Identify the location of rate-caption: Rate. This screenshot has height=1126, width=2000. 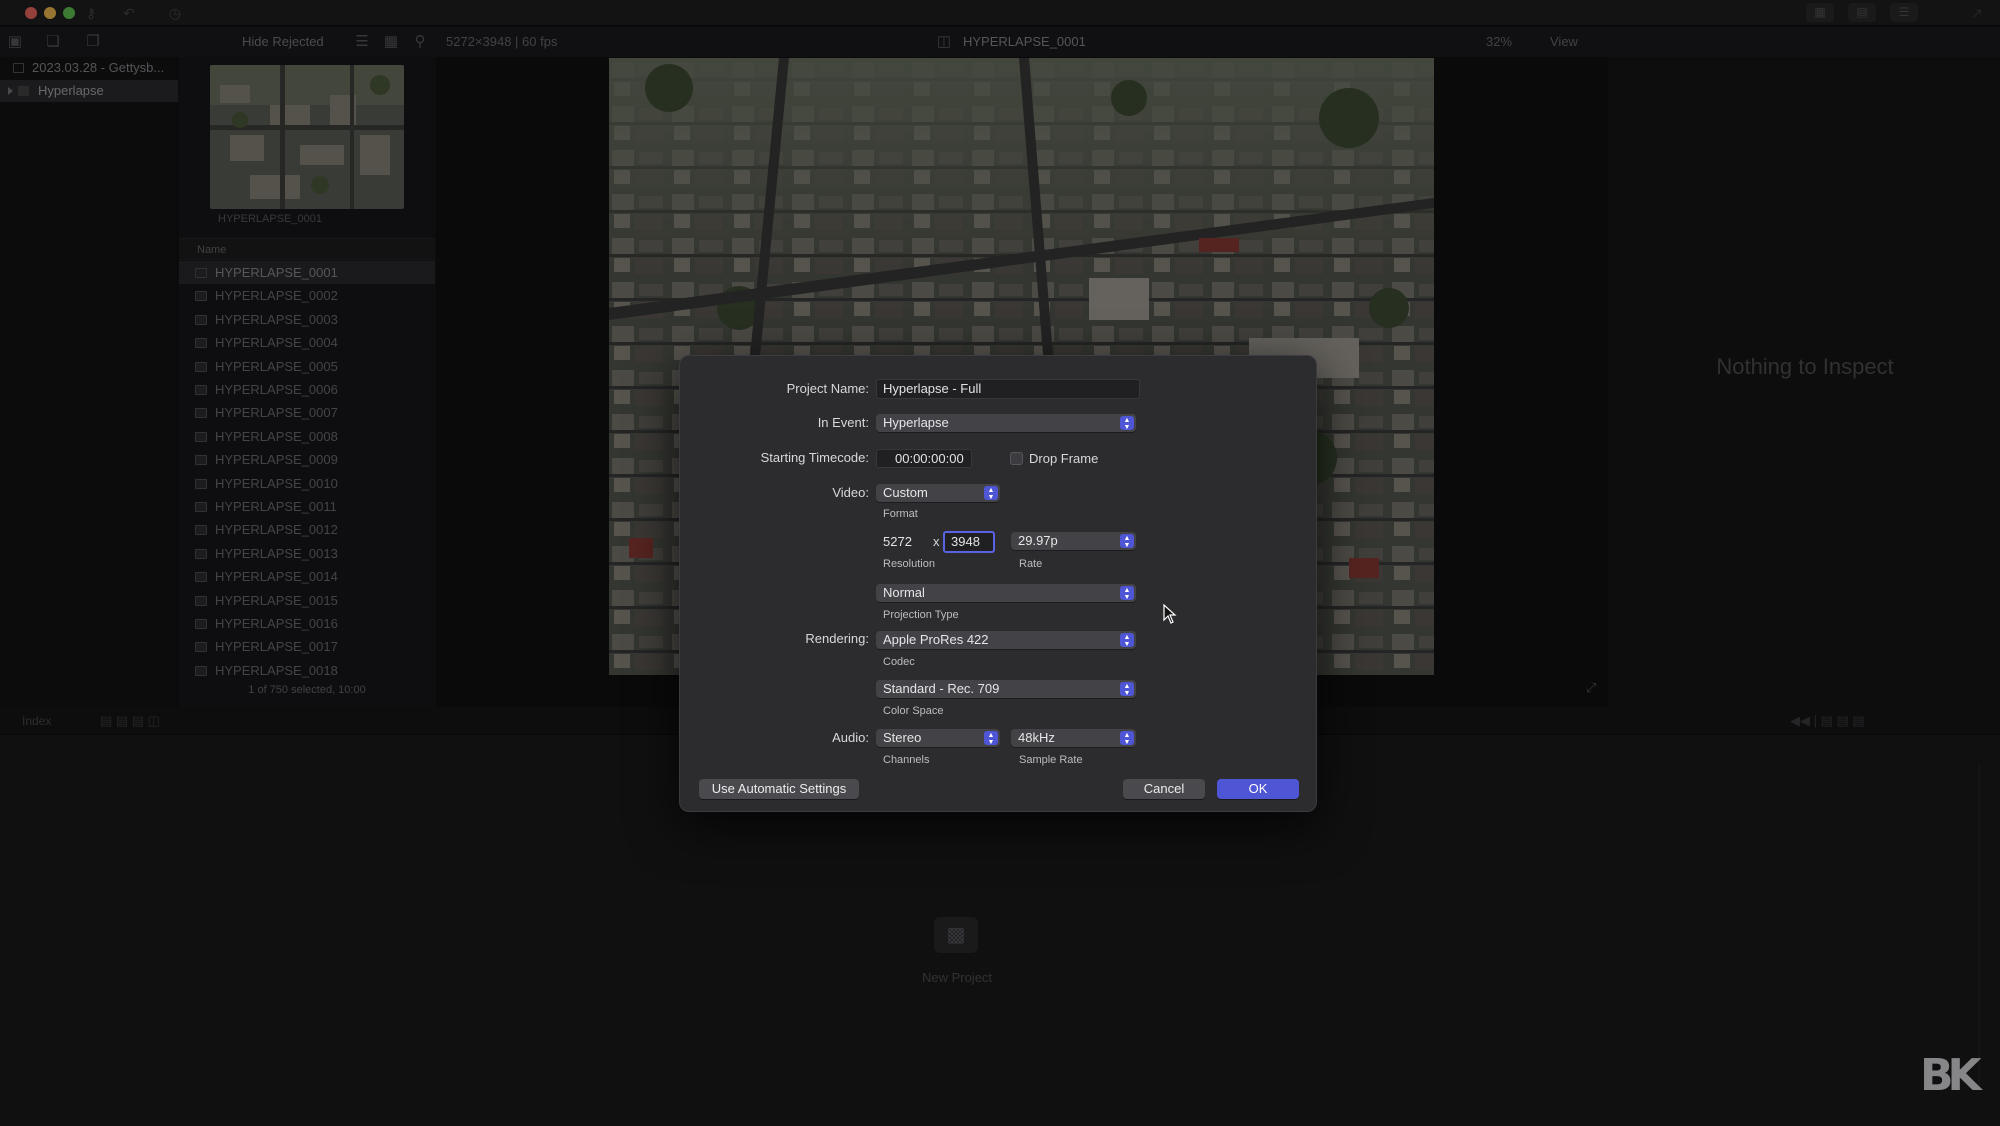
(1031, 564).